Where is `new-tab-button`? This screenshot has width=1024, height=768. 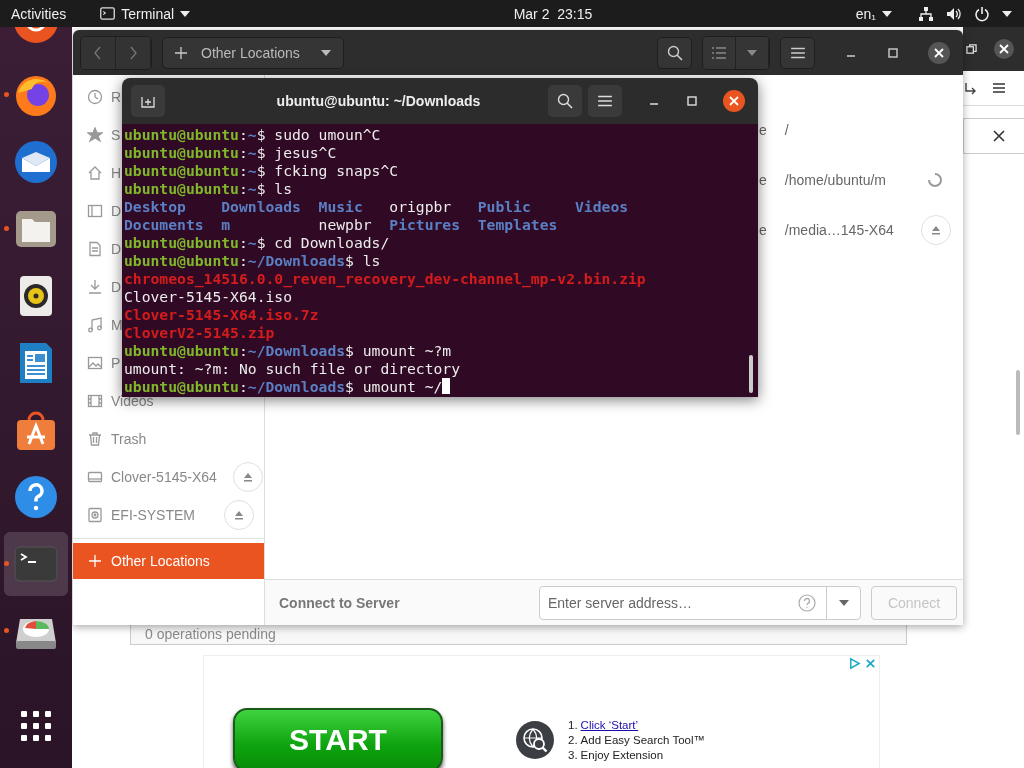 new-tab-button is located at coordinates (148, 101).